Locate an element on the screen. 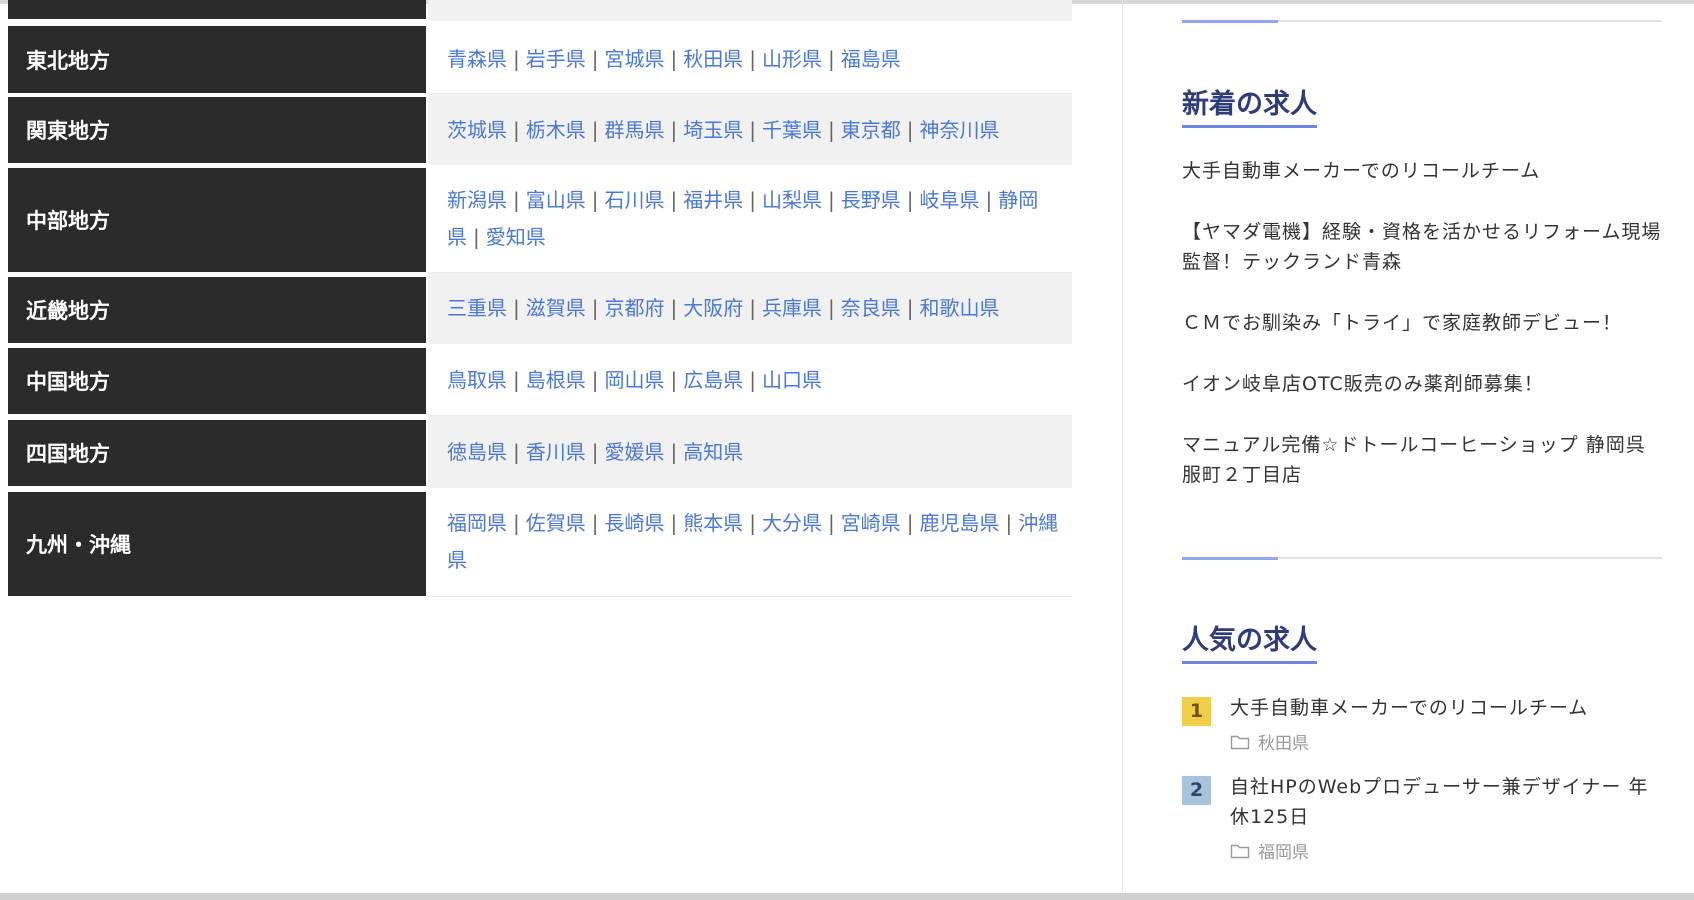 The image size is (1694, 900). prefecture-link: 兵庫県 is located at coordinates (792, 308).